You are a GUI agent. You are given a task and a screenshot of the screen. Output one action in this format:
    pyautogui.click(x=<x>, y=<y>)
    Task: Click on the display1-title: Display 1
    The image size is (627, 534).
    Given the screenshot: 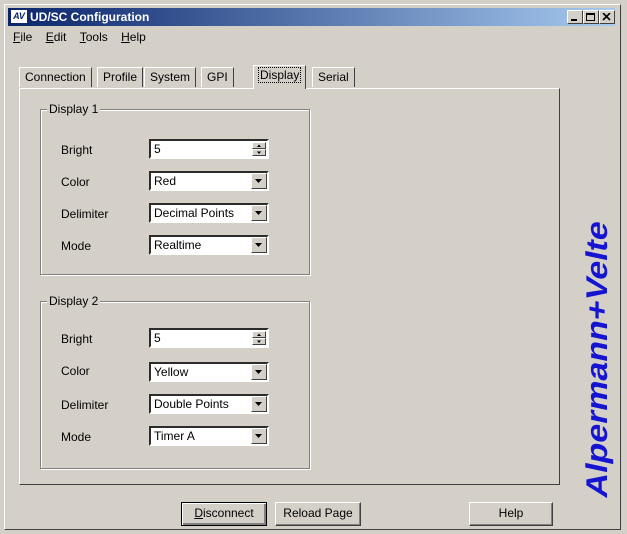 What is the action you would take?
    pyautogui.click(x=74, y=109)
    